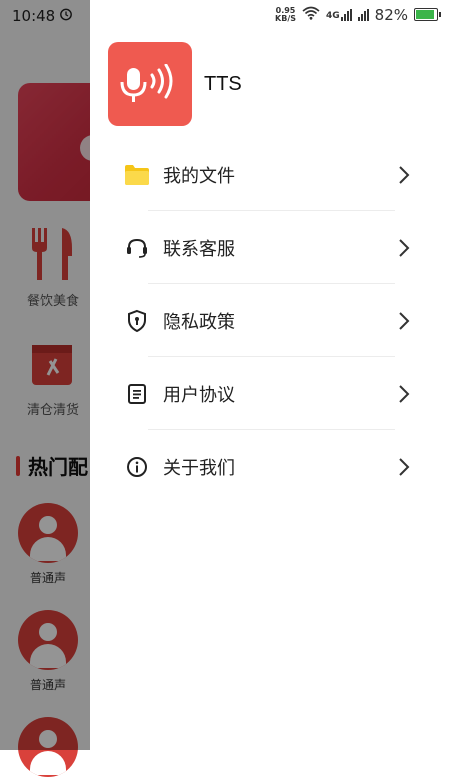 The image size is (450, 783). I want to click on menu-label: 关于我们, so click(199, 468).